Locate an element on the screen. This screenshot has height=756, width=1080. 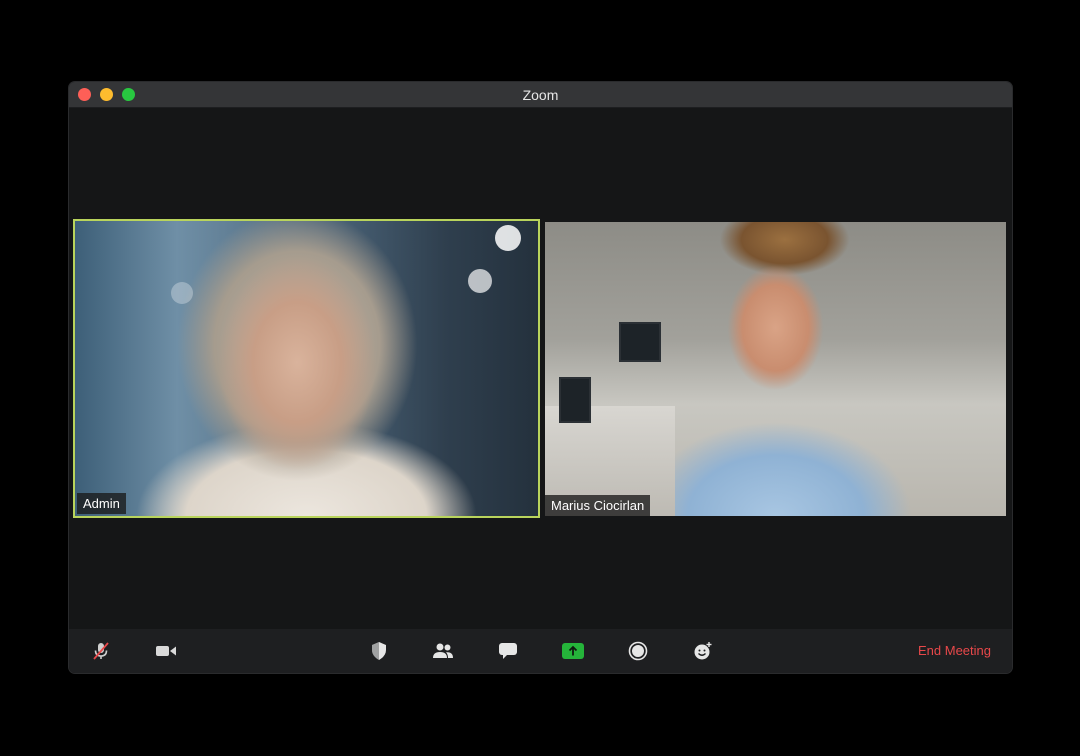
title-bar: Zoom is located at coordinates (540, 95).